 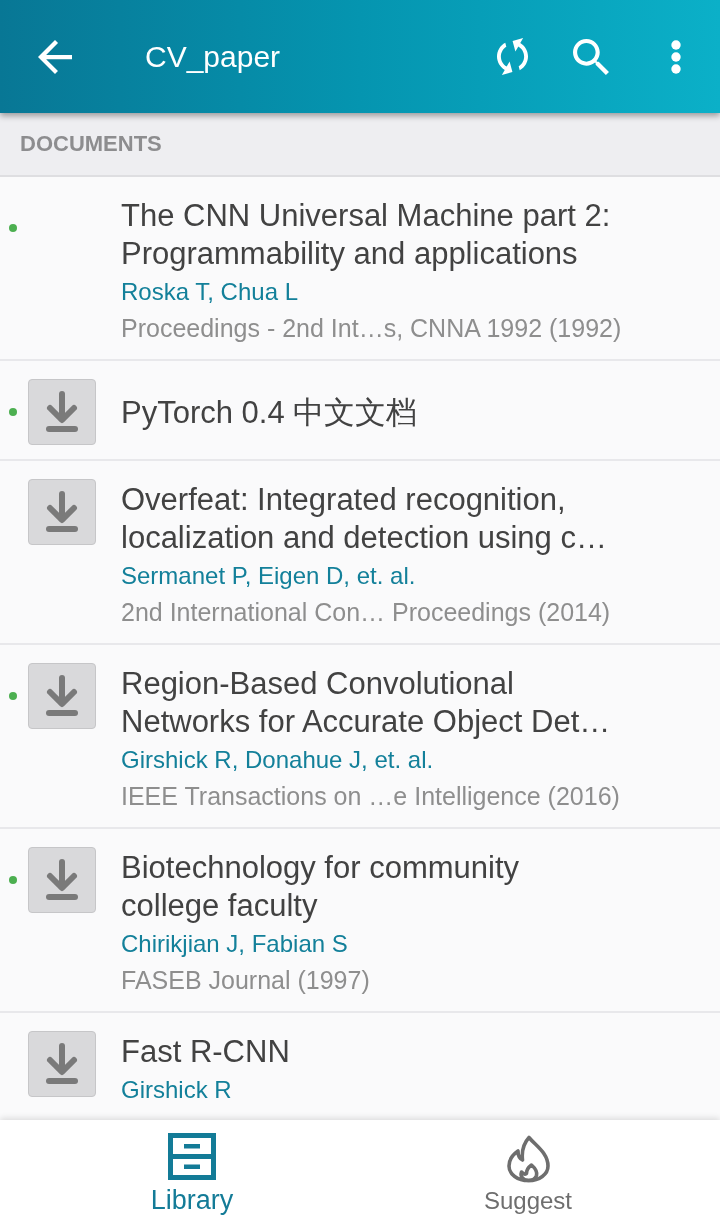 What do you see at coordinates (321, 887) in the screenshot?
I see `document-title: Biotechnology for community college faculty` at bounding box center [321, 887].